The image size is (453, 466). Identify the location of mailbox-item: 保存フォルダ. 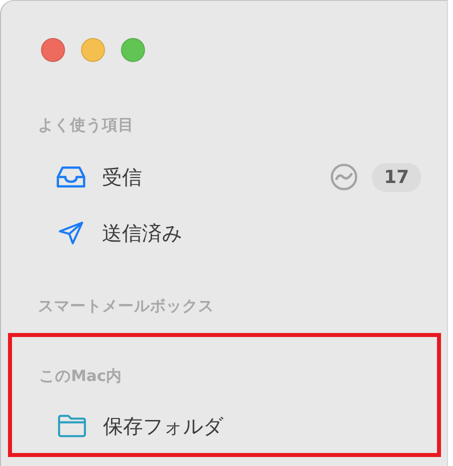
(238, 426).